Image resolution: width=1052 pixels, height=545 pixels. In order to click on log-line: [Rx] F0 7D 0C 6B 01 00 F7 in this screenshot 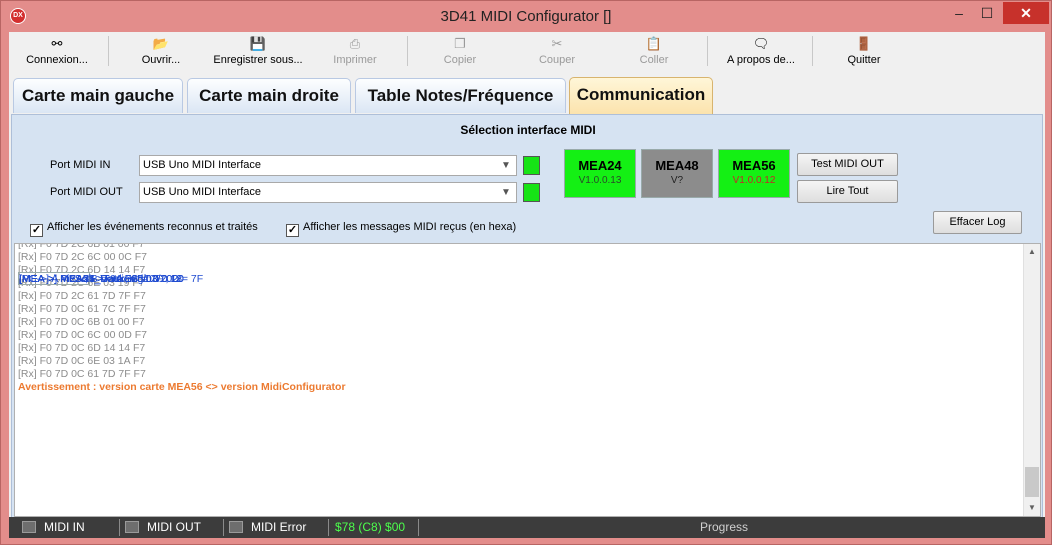, I will do `click(81, 322)`.